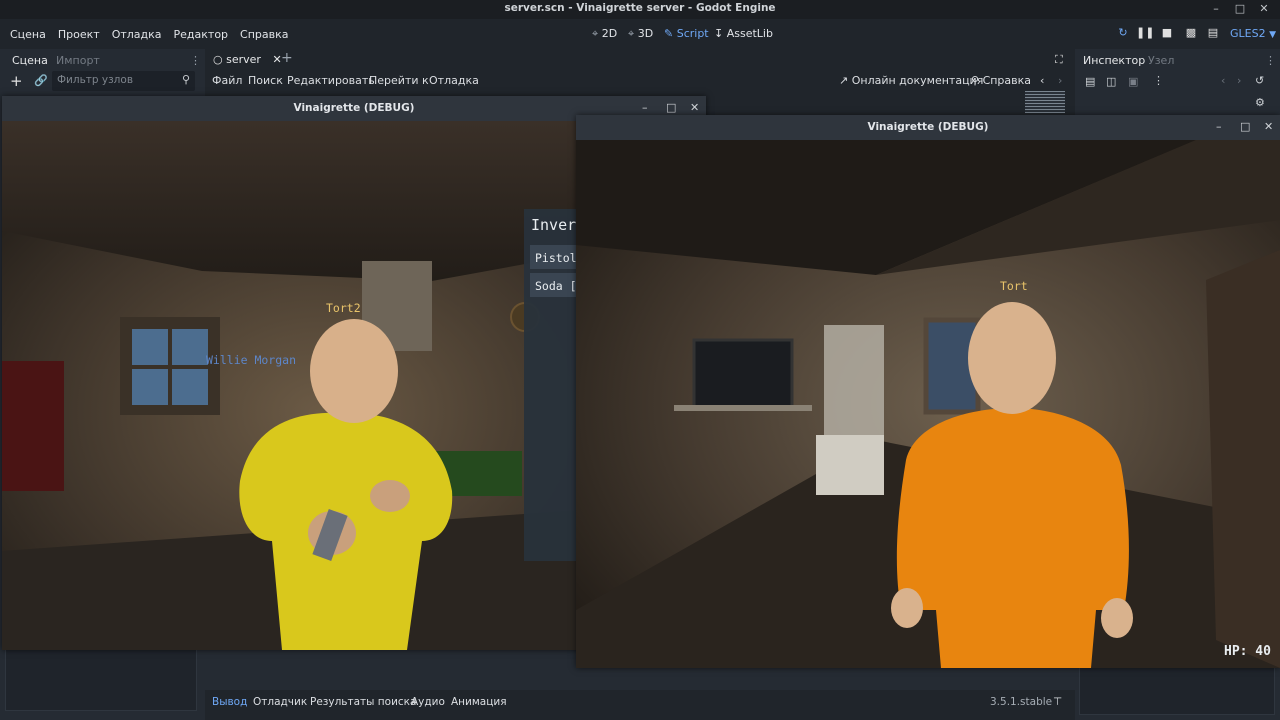  What do you see at coordinates (264, 34) in the screenshot?
I see `menu-help: Справка` at bounding box center [264, 34].